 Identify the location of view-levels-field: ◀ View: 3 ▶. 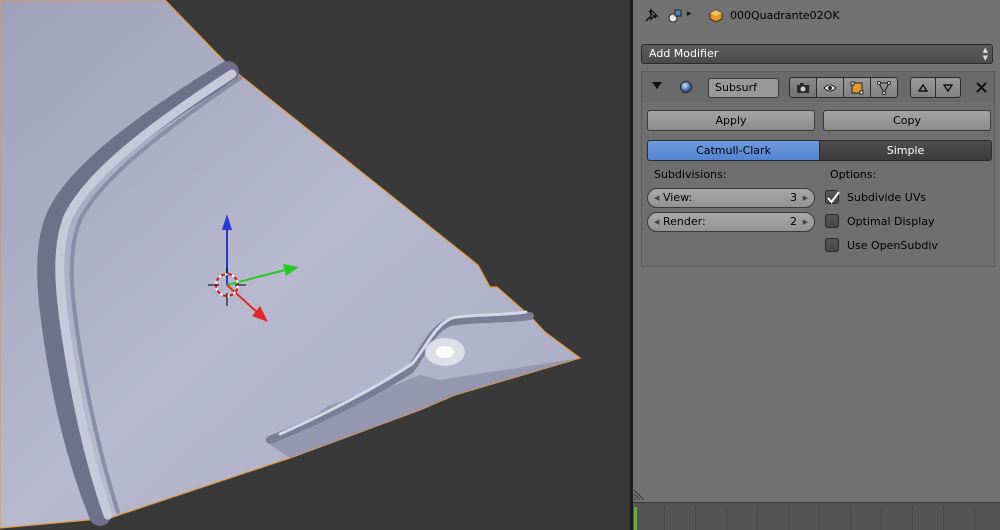
(731, 198).